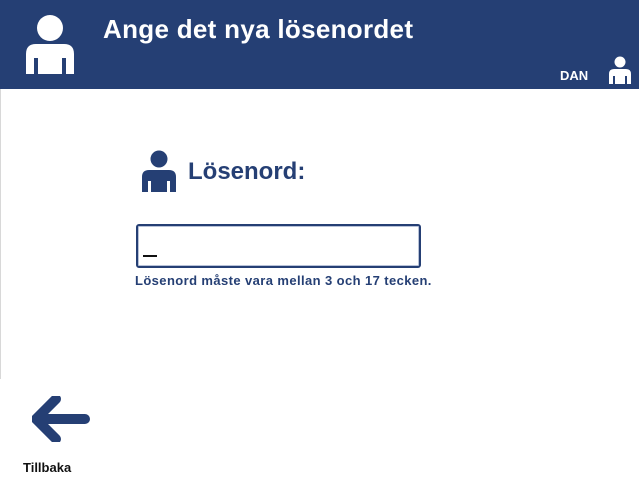  I want to click on arrow-left-icon, so click(61, 419).